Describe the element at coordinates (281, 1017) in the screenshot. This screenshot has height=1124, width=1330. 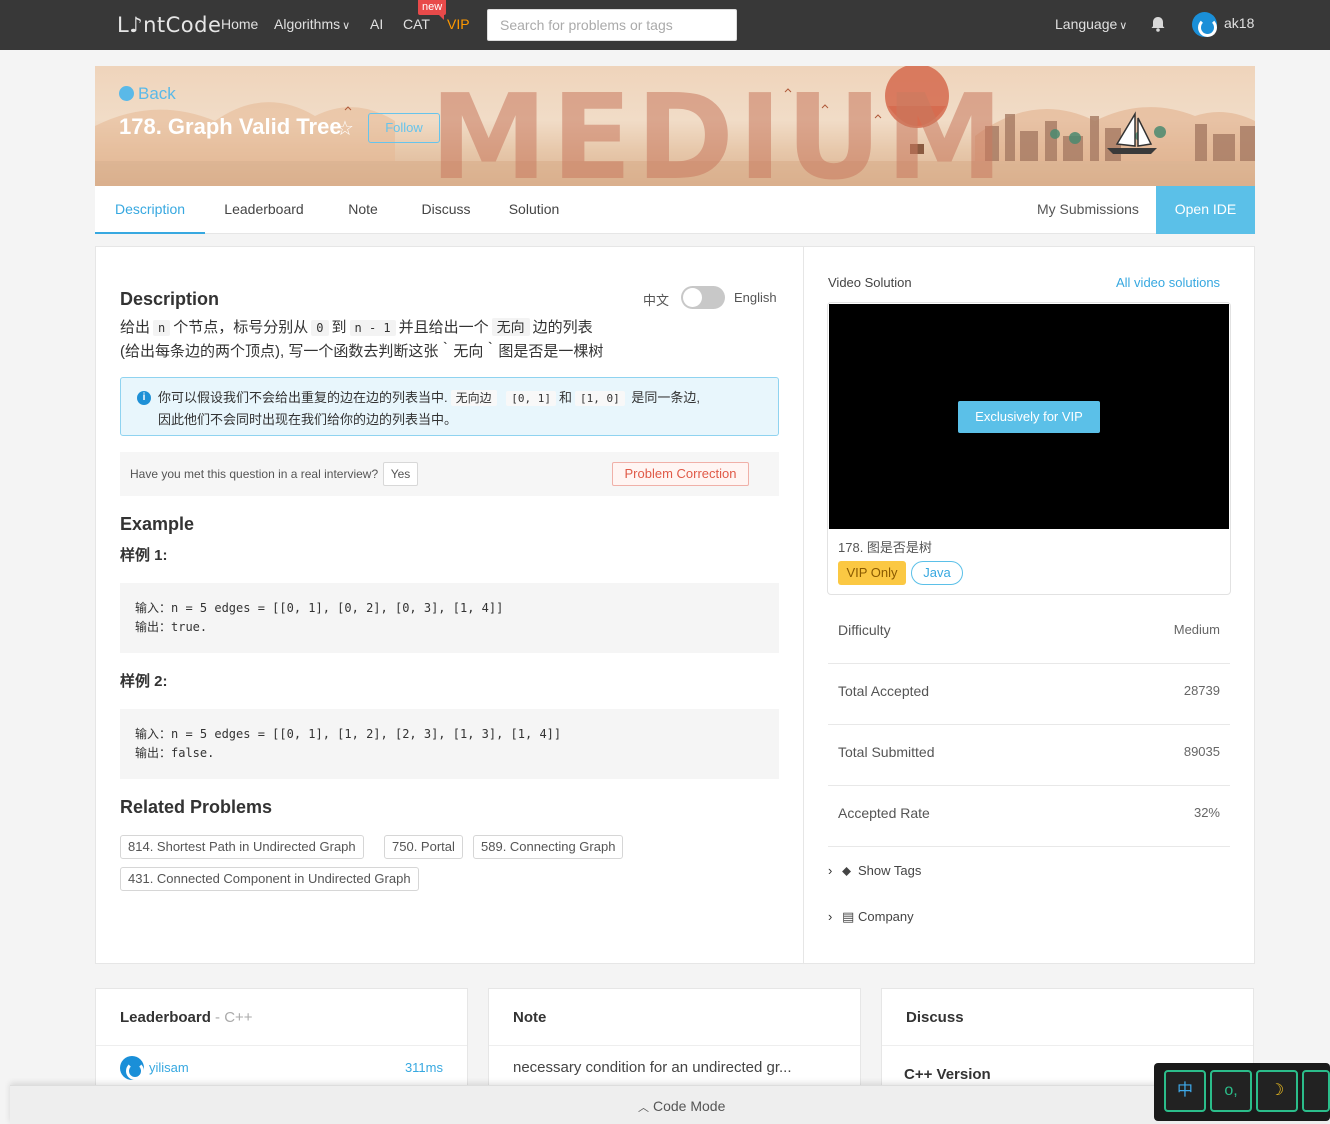
I see `card-header: Leaderboard - C++` at that location.